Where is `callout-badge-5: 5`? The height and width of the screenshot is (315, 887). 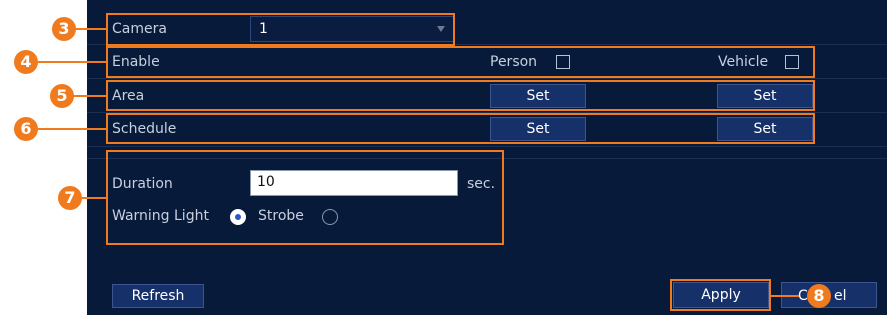
callout-badge-5: 5 is located at coordinates (62, 96).